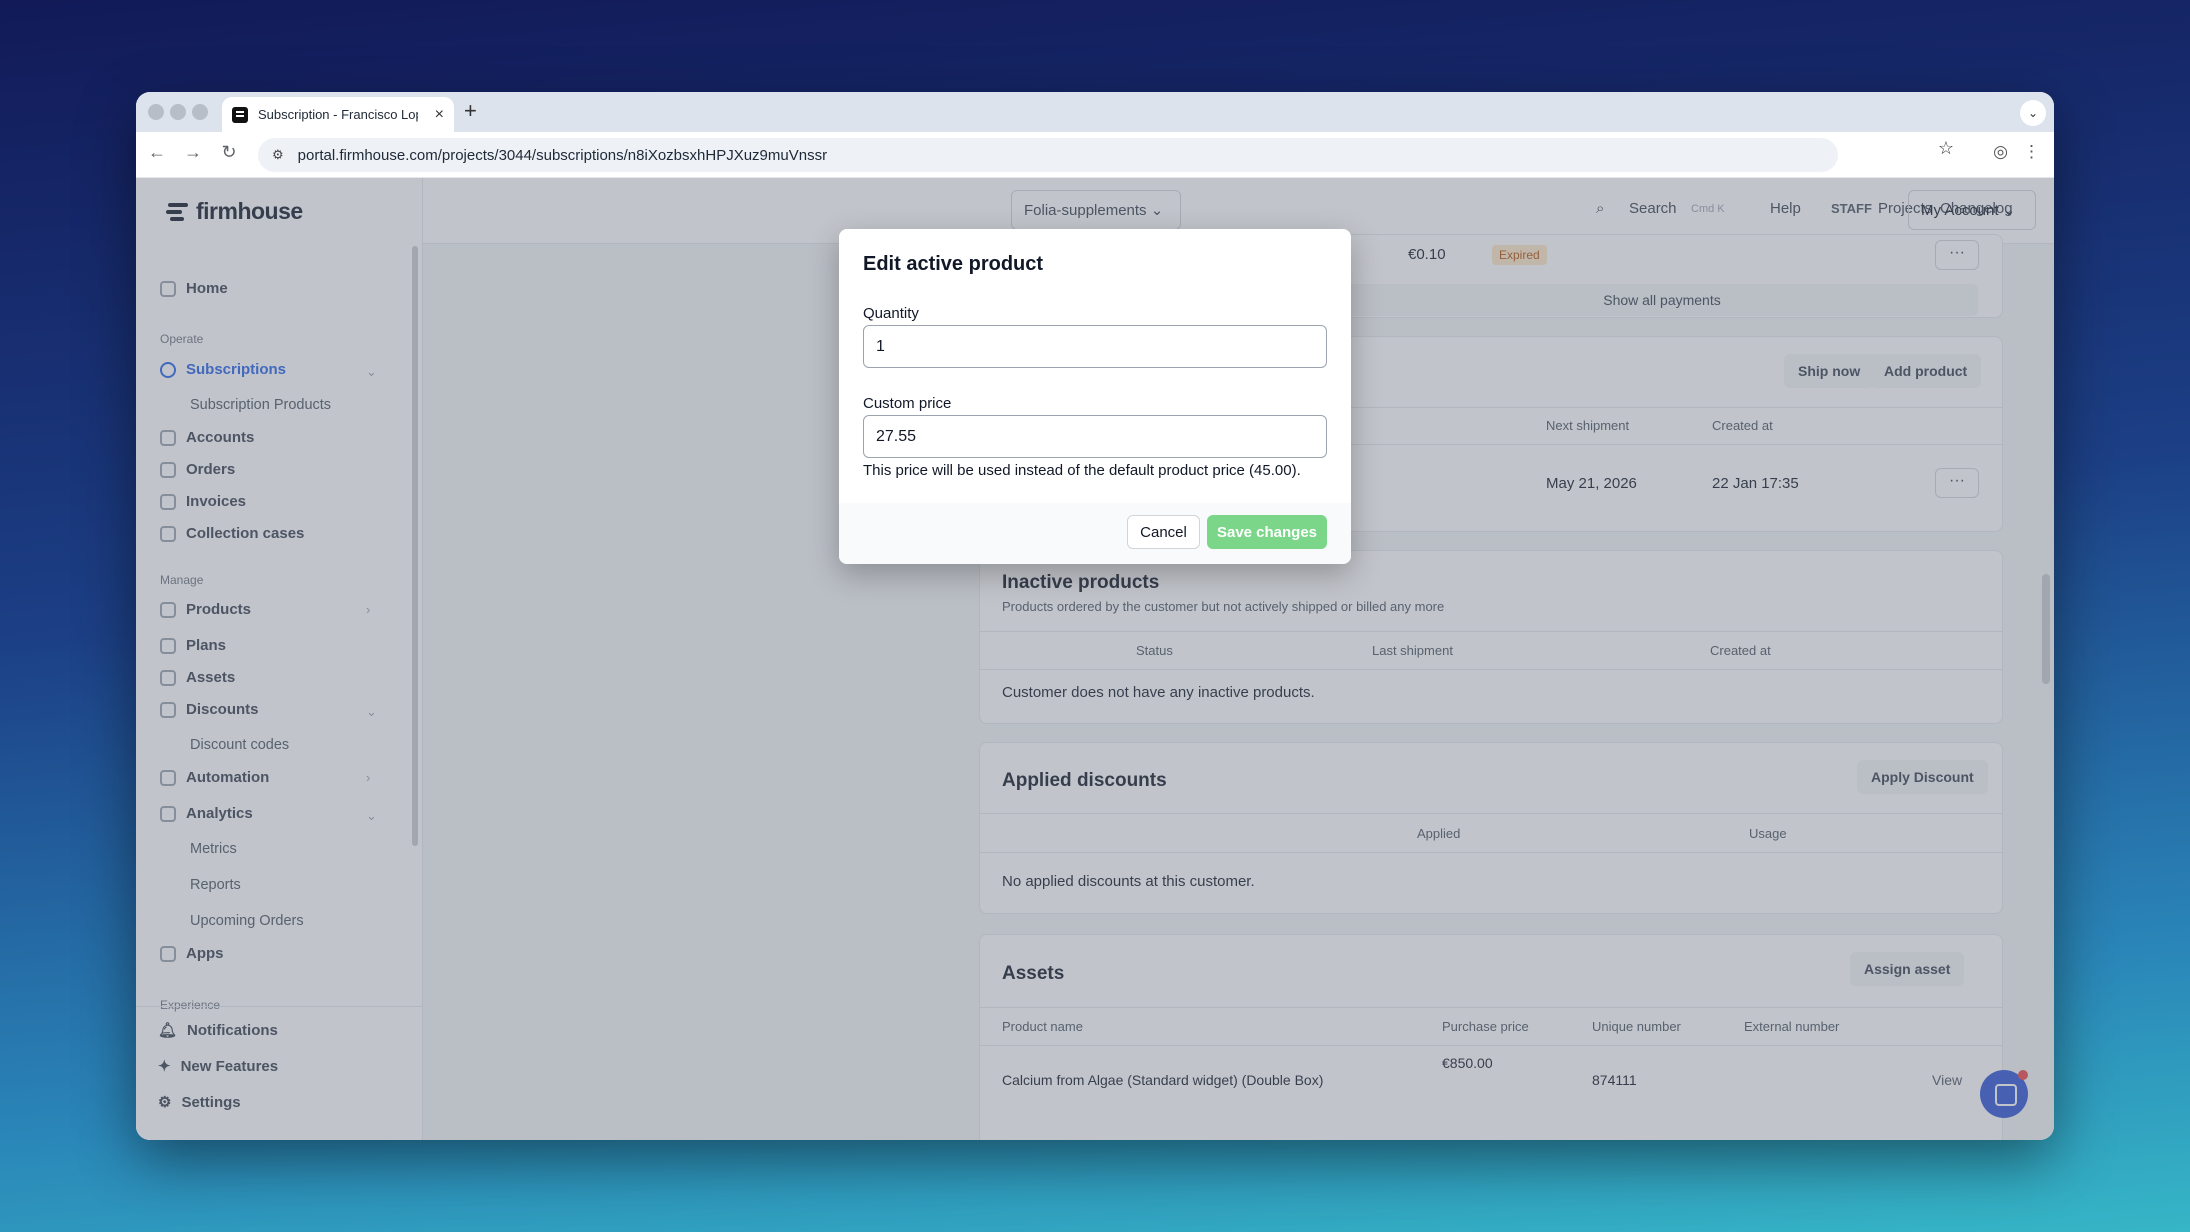  What do you see at coordinates (891, 313) in the screenshot?
I see `quantity-label: Quantity` at bounding box center [891, 313].